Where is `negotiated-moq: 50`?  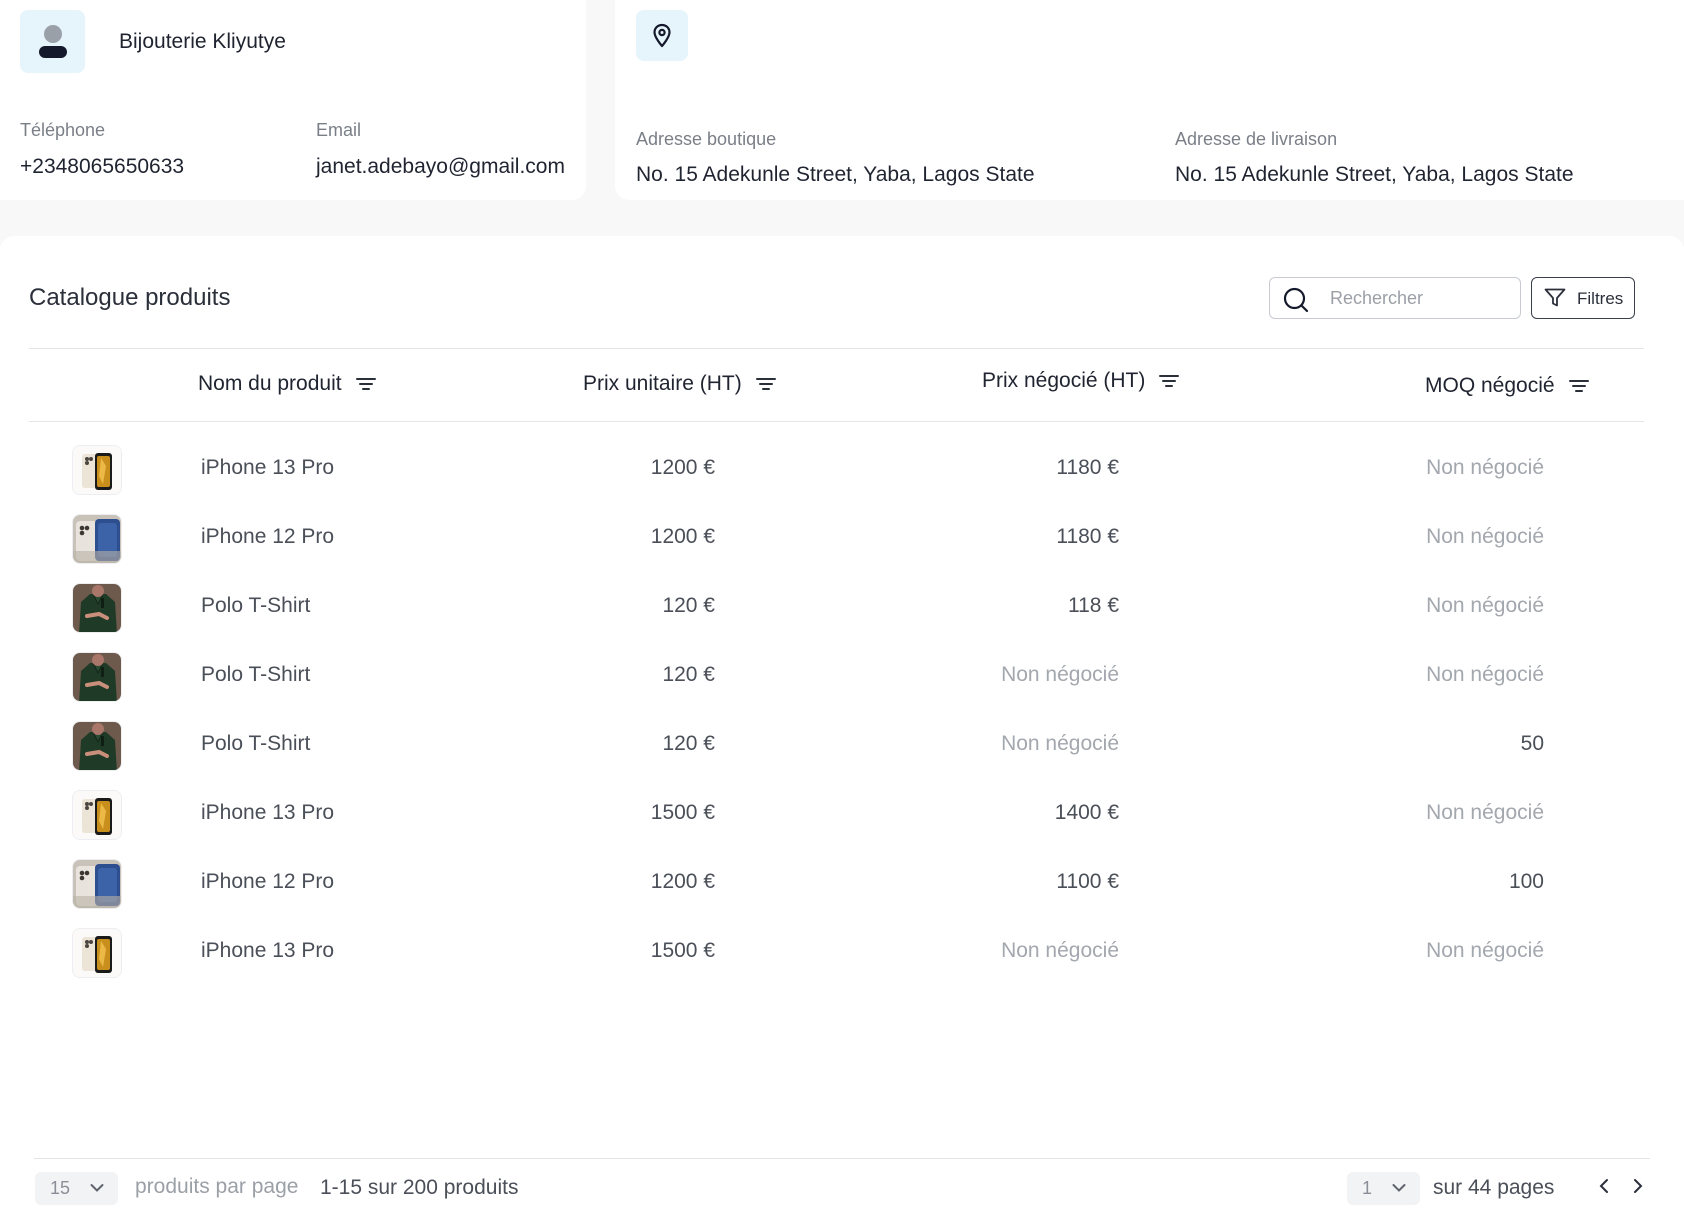 negotiated-moq: 50 is located at coordinates (1532, 743).